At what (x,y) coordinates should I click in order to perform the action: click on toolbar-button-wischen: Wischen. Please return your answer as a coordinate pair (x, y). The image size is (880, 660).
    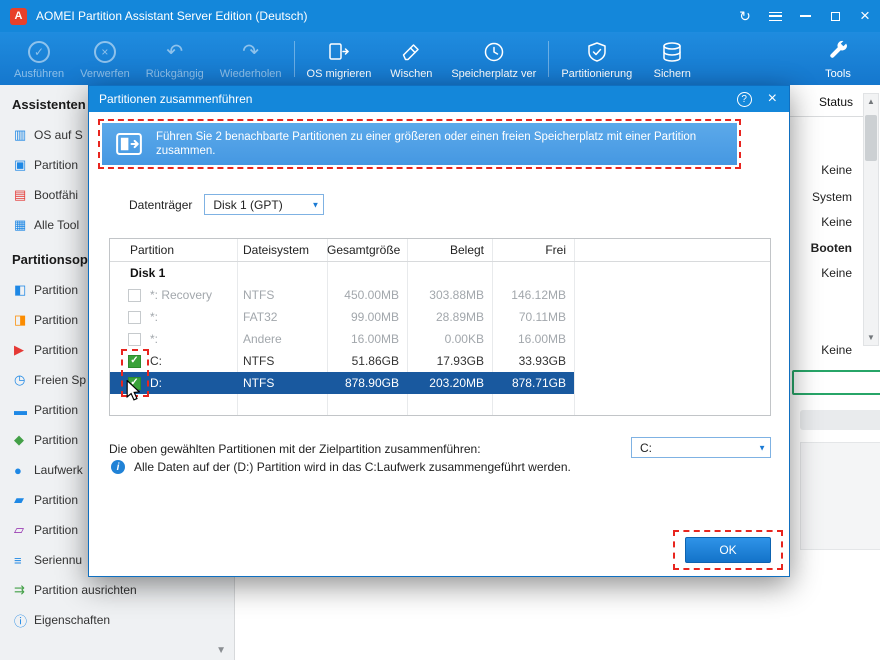
    Looking at the image, I should click on (411, 58).